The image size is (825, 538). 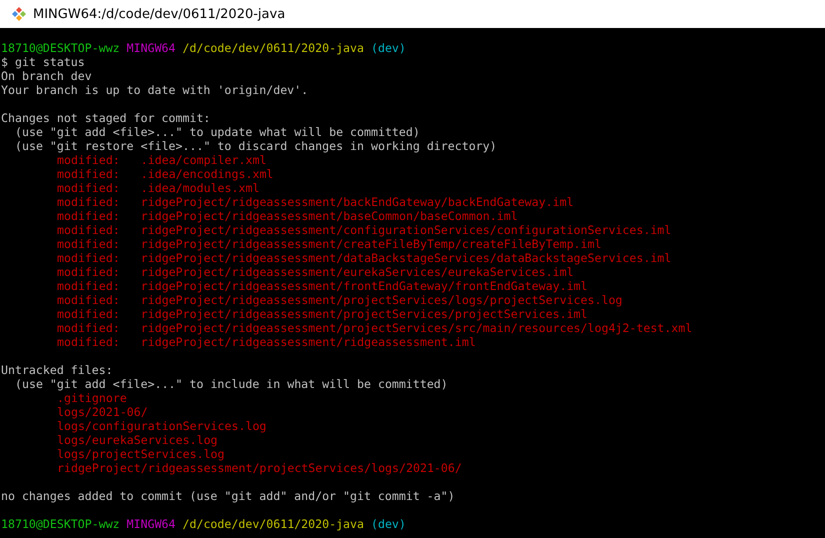 I want to click on file-path: ridgeProject/ridgeassessment/dataBackstageServices/dataBackstageServices.iml, so click(x=406, y=258).